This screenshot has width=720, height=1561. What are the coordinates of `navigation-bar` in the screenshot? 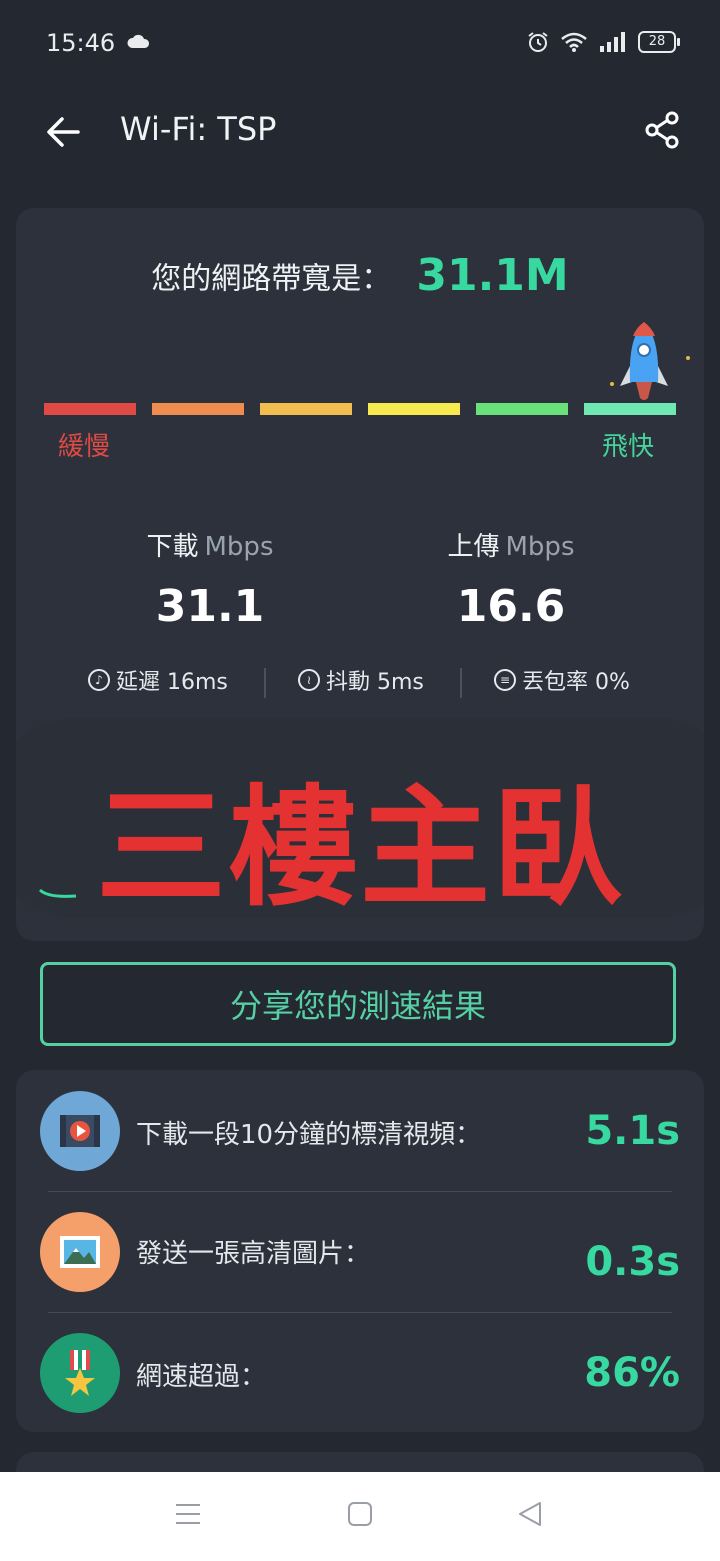 It's located at (360, 1516).